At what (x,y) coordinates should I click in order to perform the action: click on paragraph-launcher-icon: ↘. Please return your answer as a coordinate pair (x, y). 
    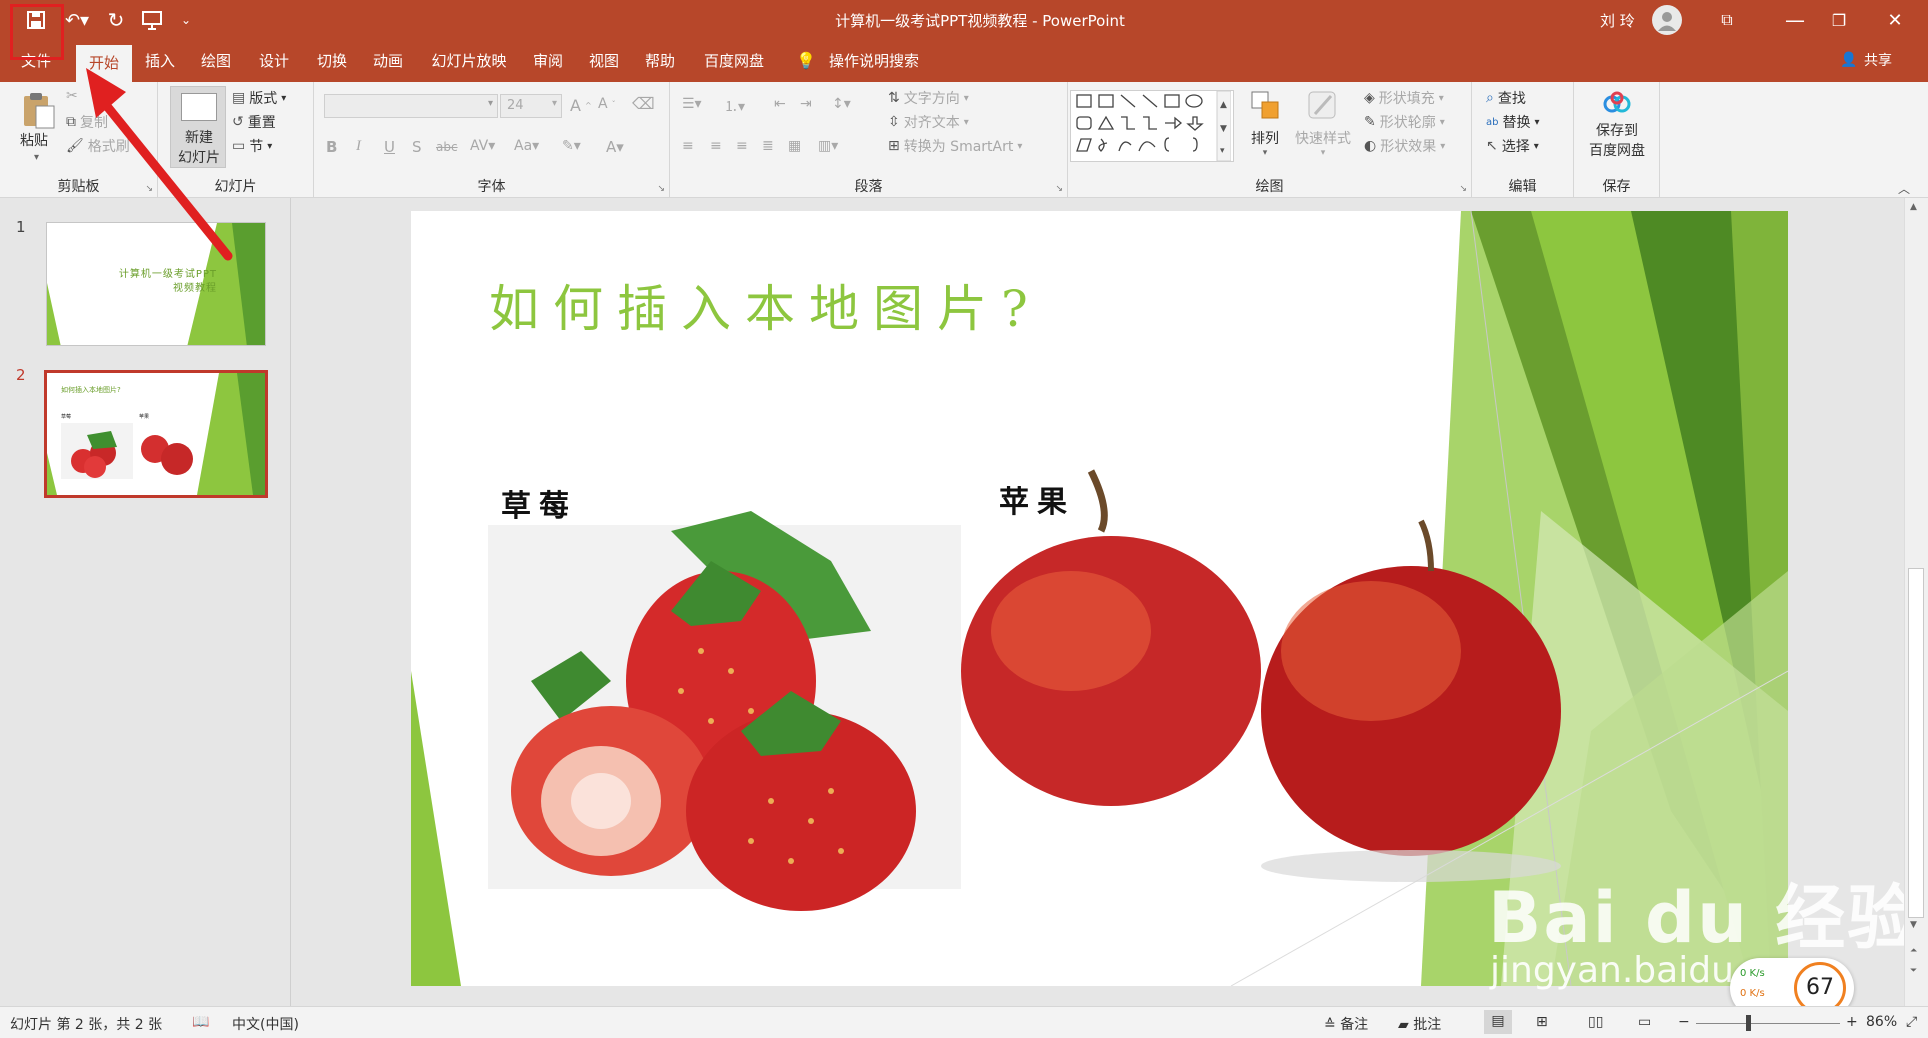
    Looking at the image, I should click on (1059, 189).